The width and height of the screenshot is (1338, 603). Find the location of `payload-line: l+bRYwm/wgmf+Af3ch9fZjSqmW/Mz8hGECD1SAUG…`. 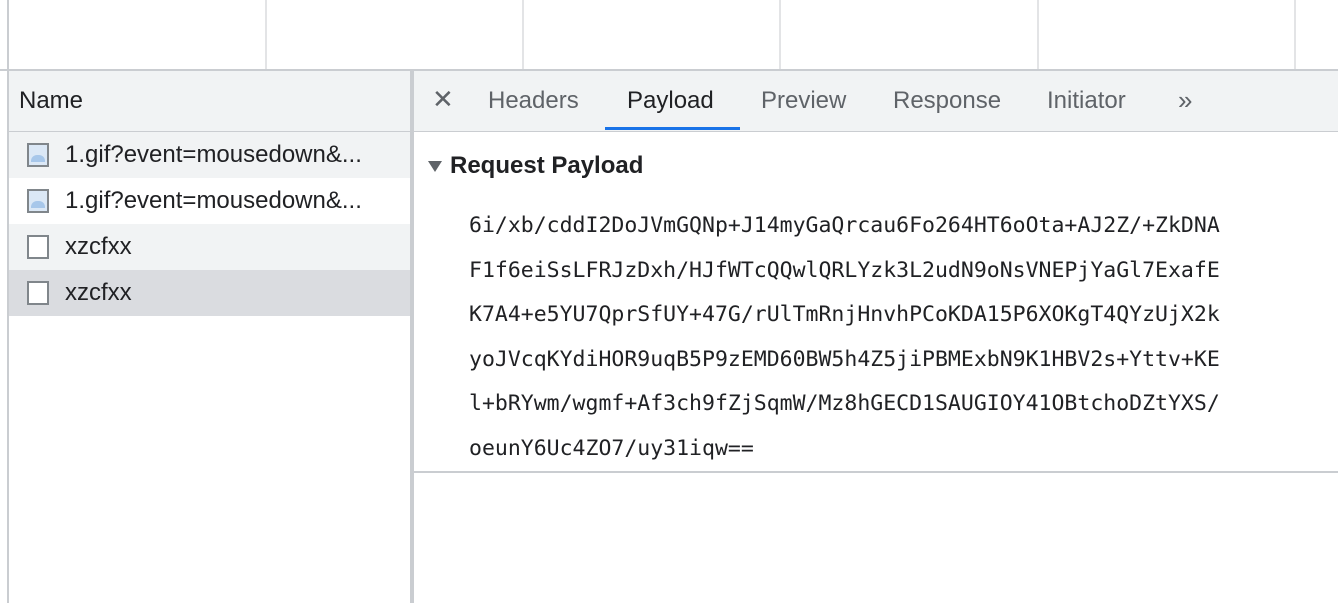

payload-line: l+bRYwm/wgmf+Af3ch9fZjSqmW/Mz8hGECD1SAUG… is located at coordinates (844, 403).